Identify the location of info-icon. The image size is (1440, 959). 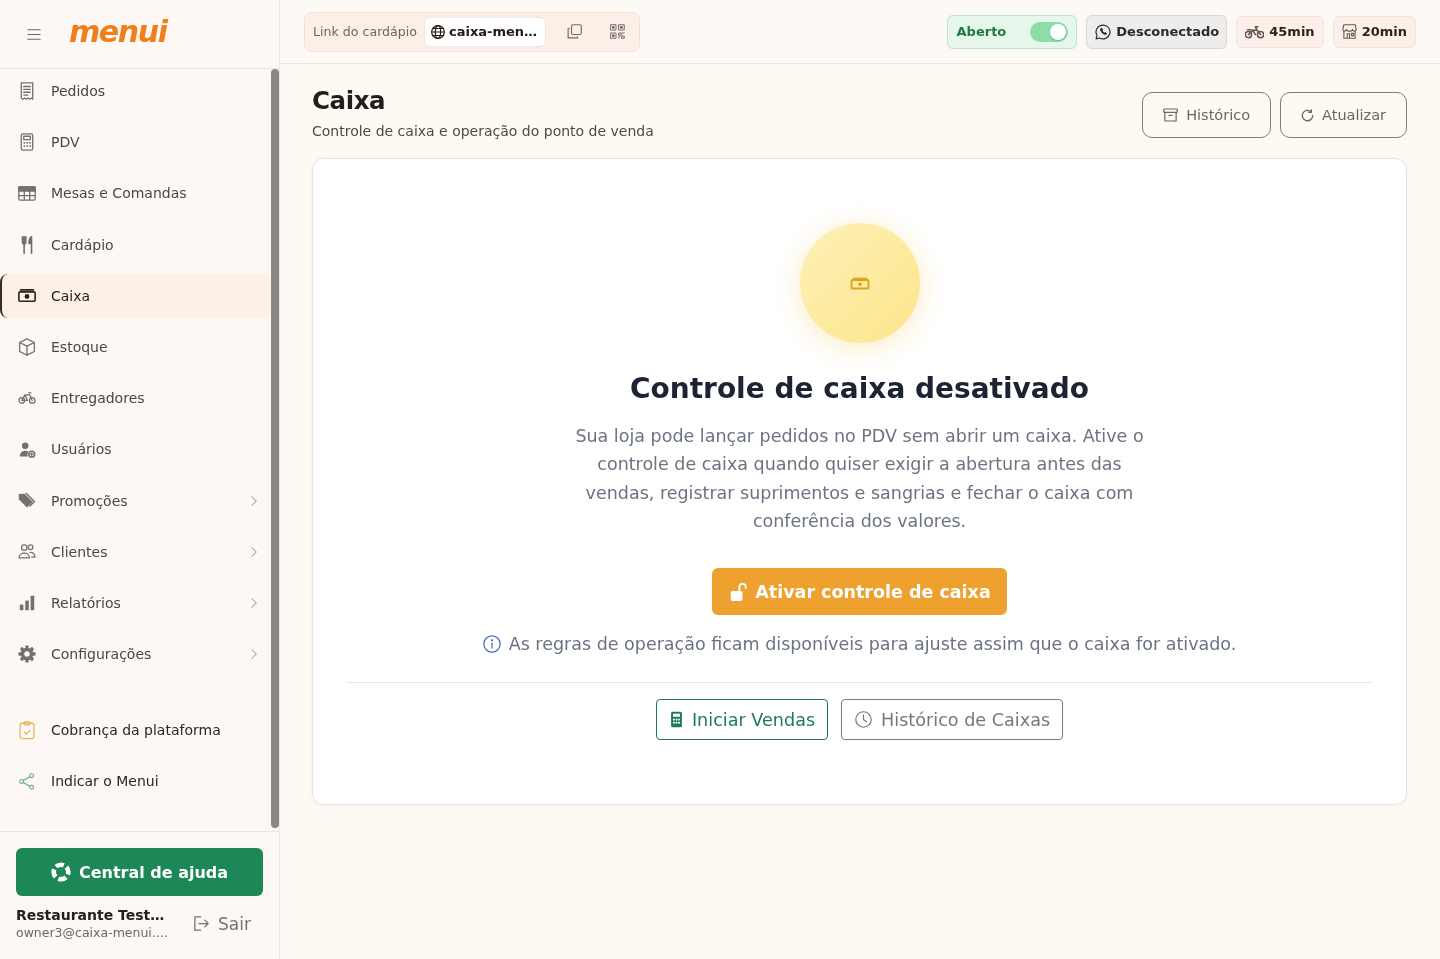
(491, 644).